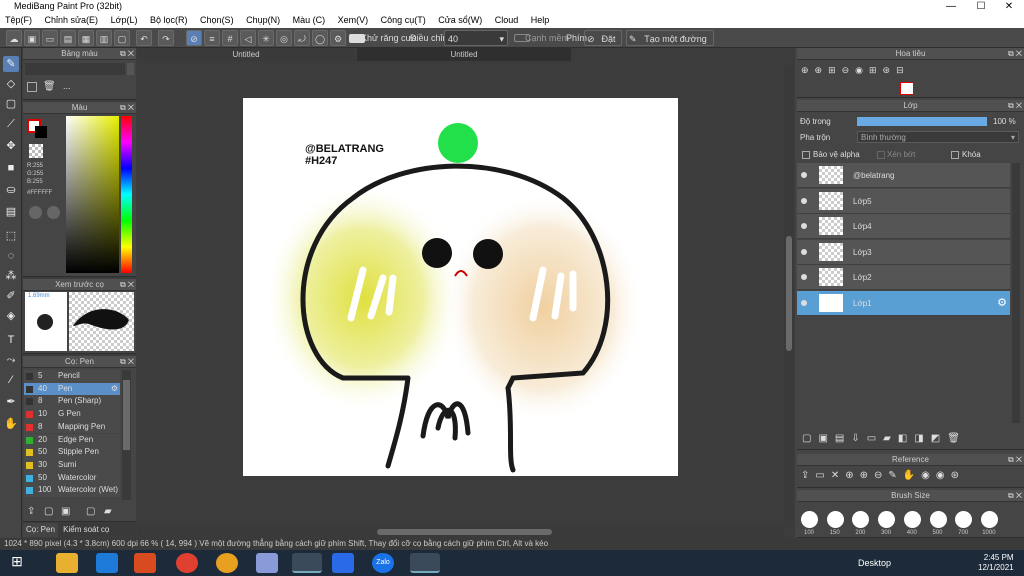 Image resolution: width=1024 pixels, height=576 pixels. Describe the element at coordinates (40, 530) in the screenshot. I see `tab-brush-pen: Cọ: Pen` at that location.